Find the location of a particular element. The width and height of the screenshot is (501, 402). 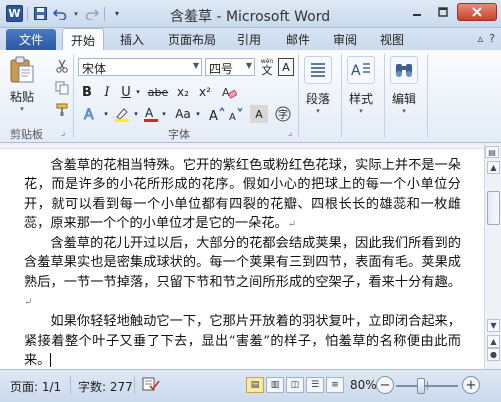

font-color-icon: A is located at coordinates (151, 114).